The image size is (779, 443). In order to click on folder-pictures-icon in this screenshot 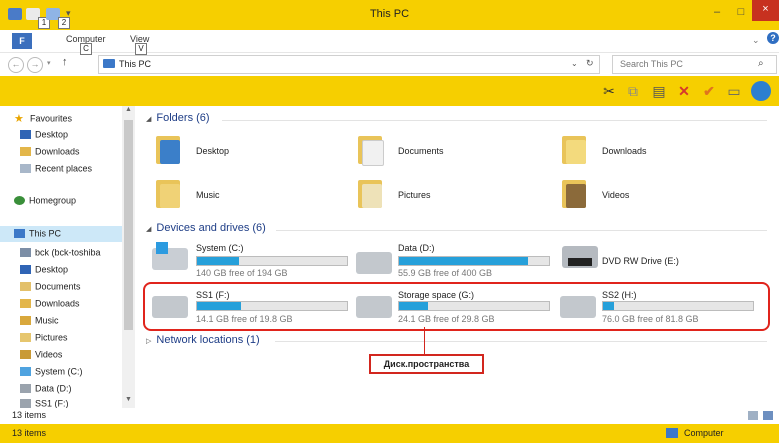, I will do `click(370, 194)`.